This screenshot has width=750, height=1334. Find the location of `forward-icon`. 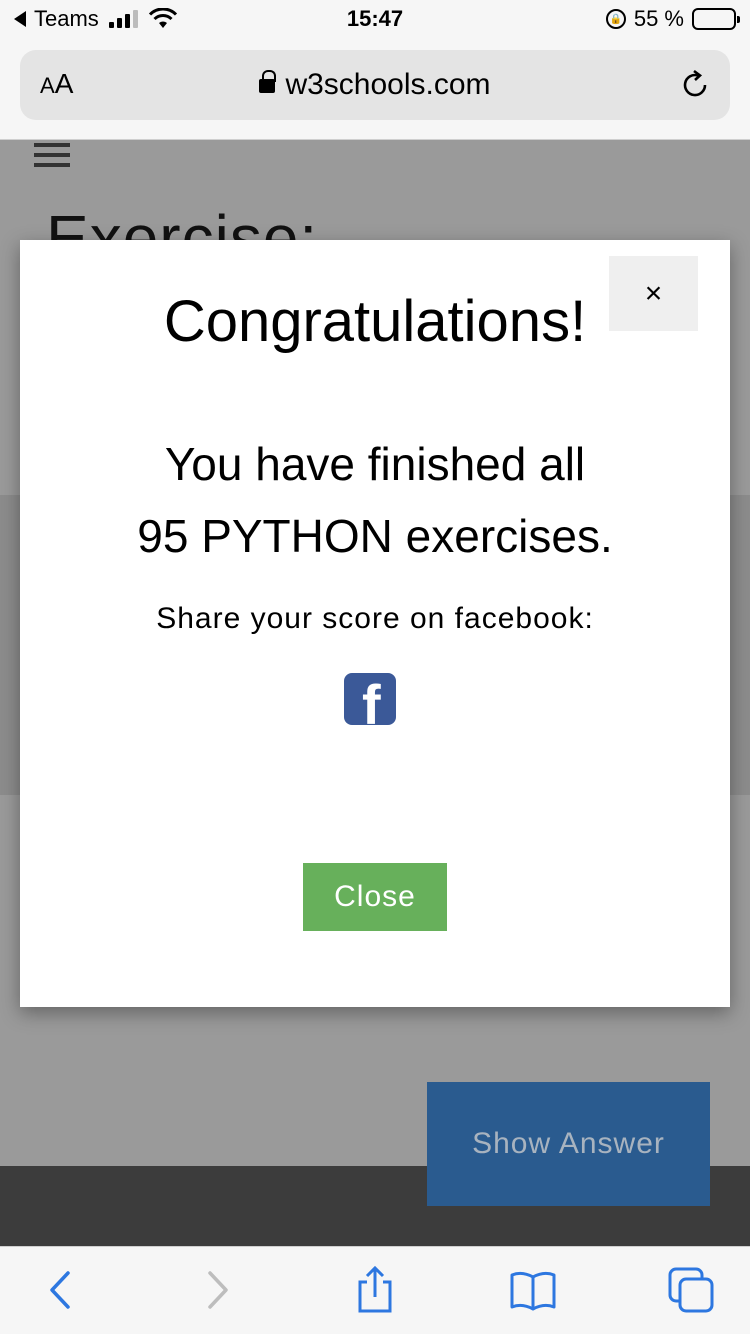

forward-icon is located at coordinates (217, 1290).